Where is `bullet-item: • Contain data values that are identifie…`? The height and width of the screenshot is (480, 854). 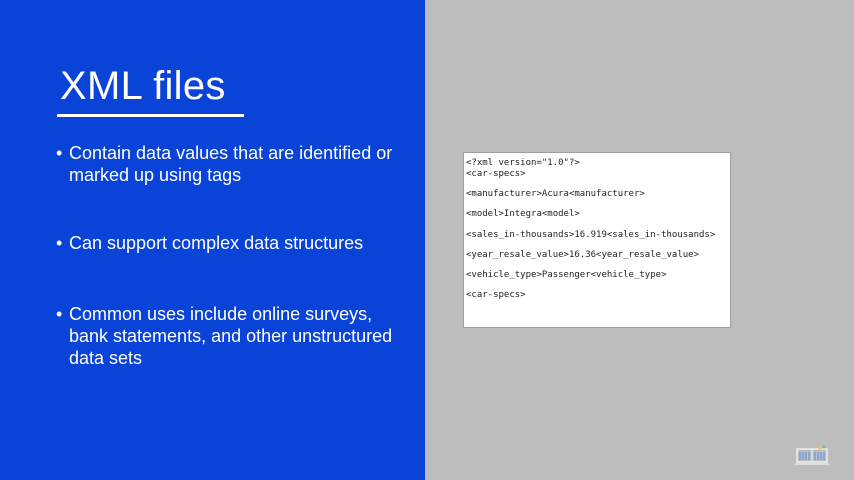
bullet-item: • Contain data values that are identifie… is located at coordinates (231, 164).